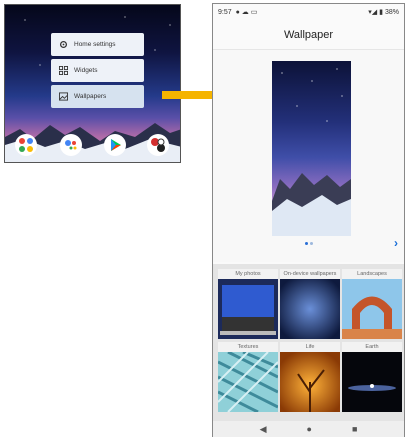 The image size is (408, 437). I want to click on category-label: My photos, so click(248, 274).